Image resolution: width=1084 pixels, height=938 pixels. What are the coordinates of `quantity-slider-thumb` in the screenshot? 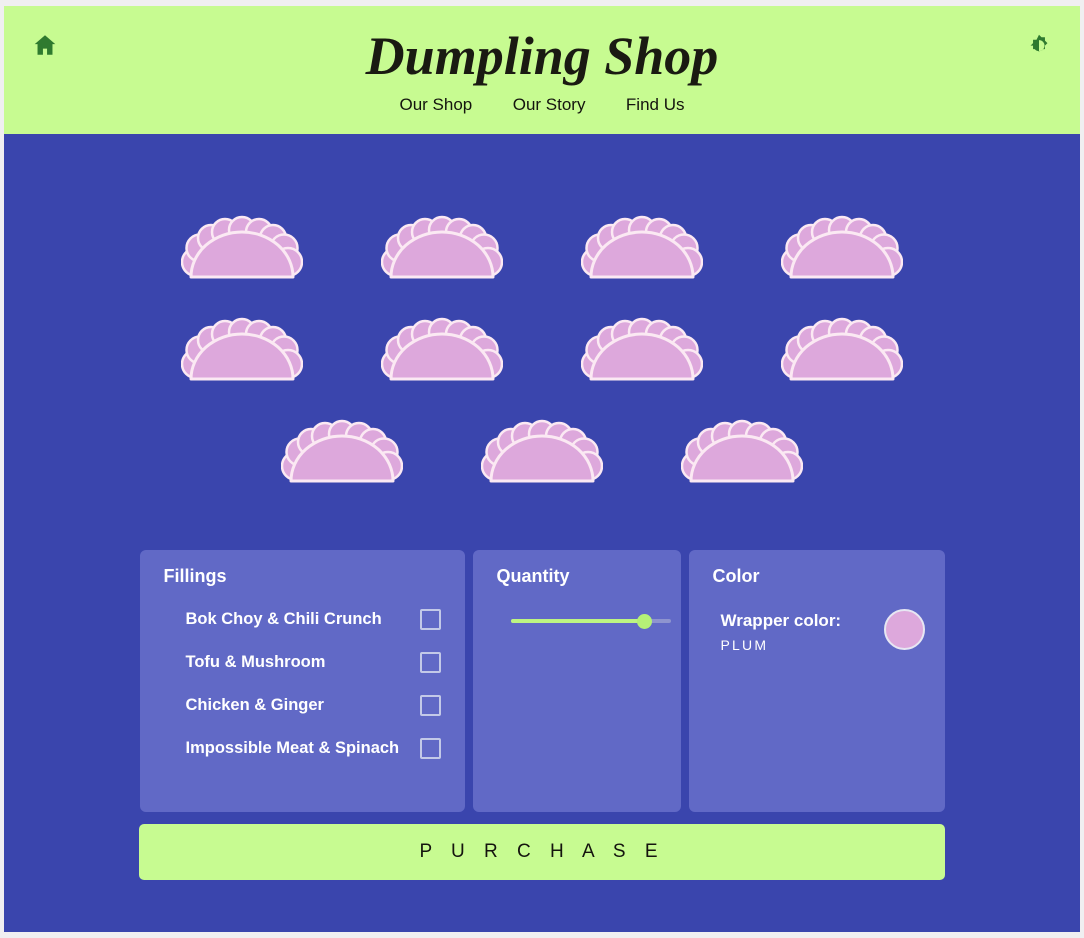 It's located at (645, 621).